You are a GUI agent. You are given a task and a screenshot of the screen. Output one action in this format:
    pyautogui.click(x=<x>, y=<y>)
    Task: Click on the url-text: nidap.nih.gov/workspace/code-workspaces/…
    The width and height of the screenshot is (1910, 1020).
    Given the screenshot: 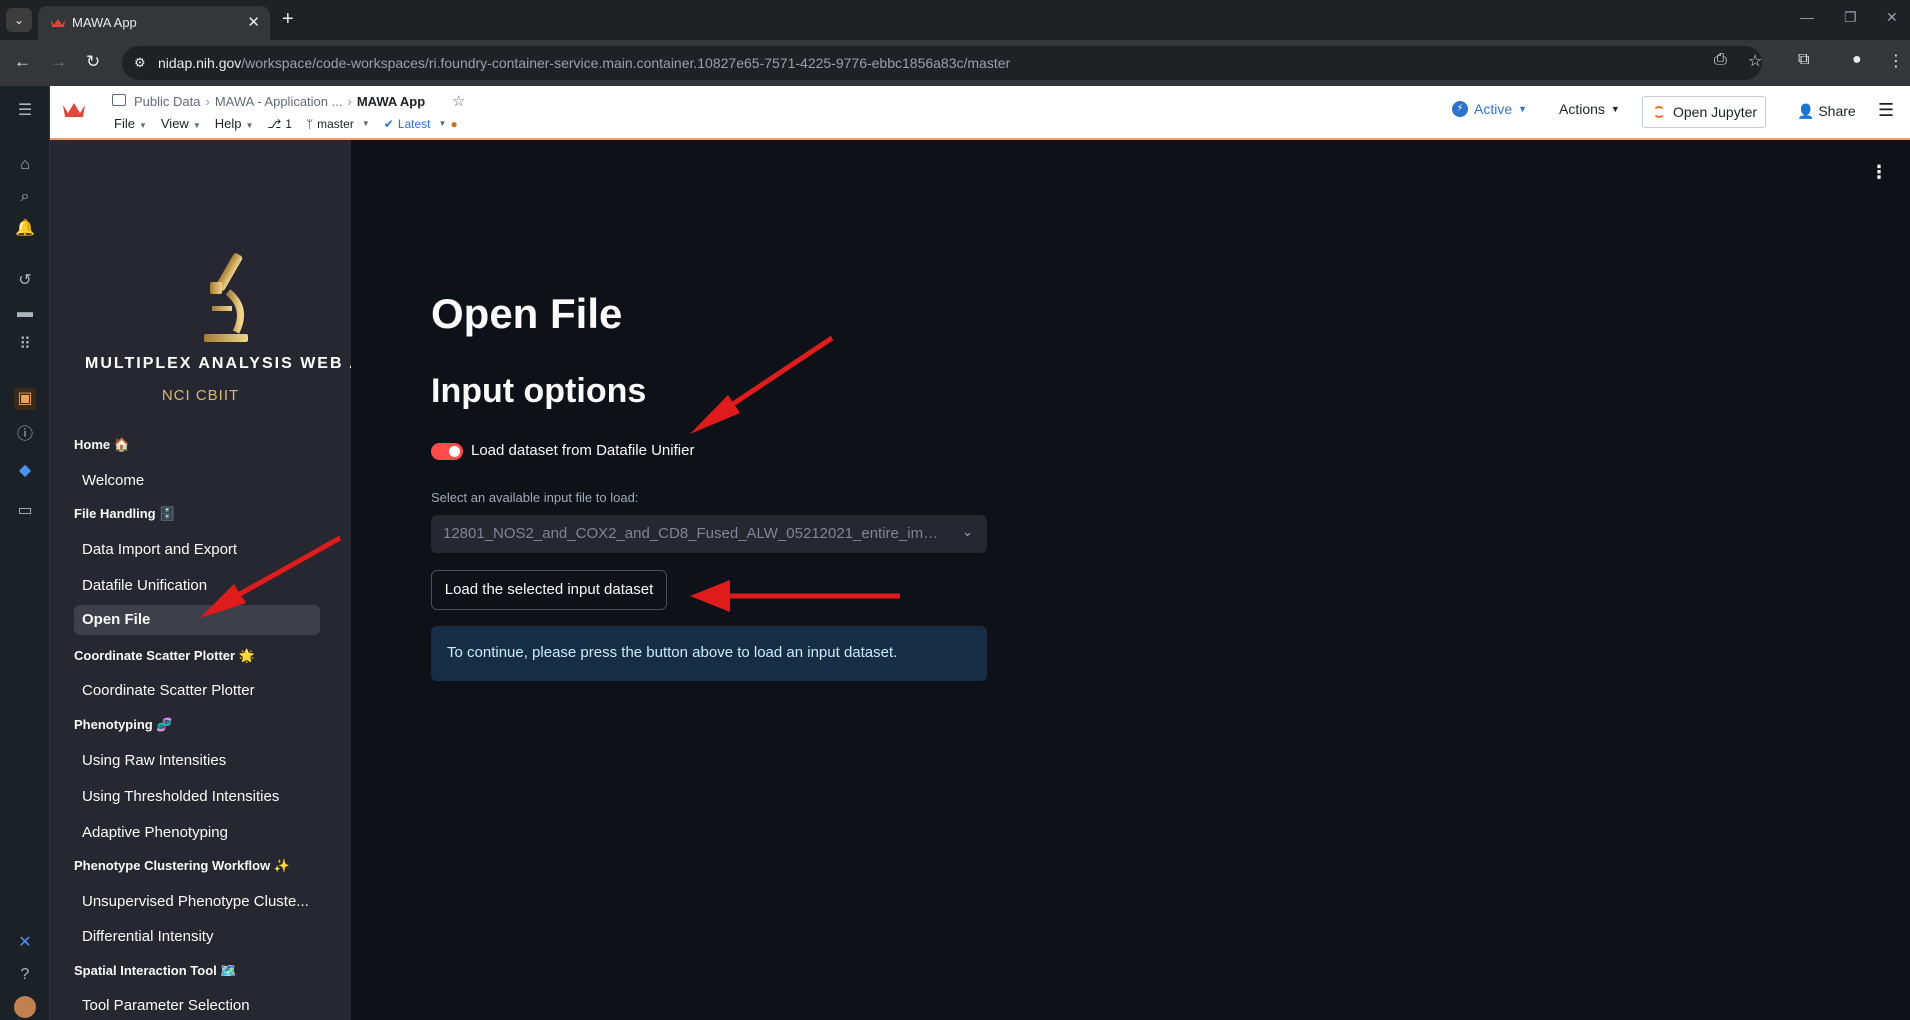 What is the action you would take?
    pyautogui.click(x=584, y=63)
    